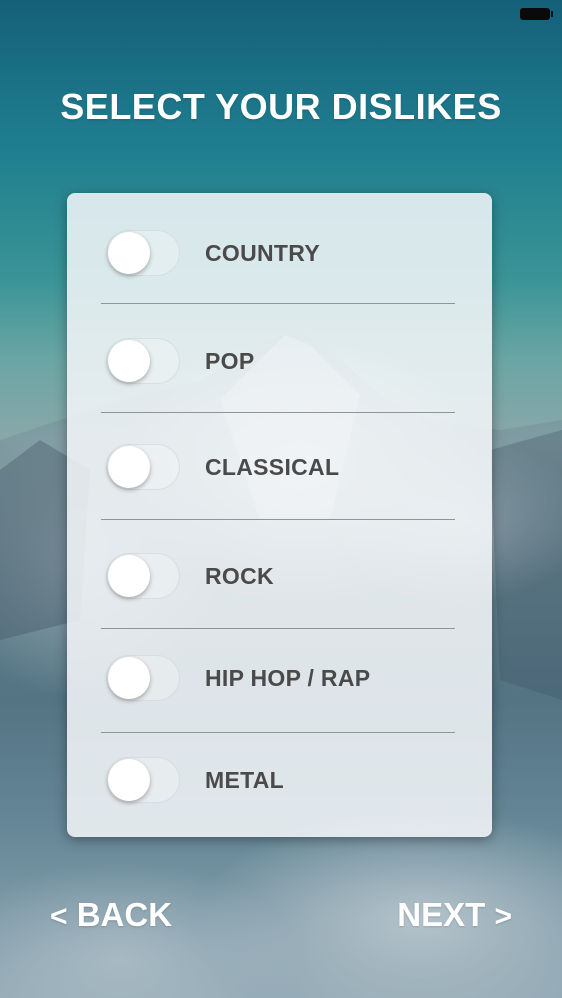  I want to click on rock-toggle, so click(143, 576).